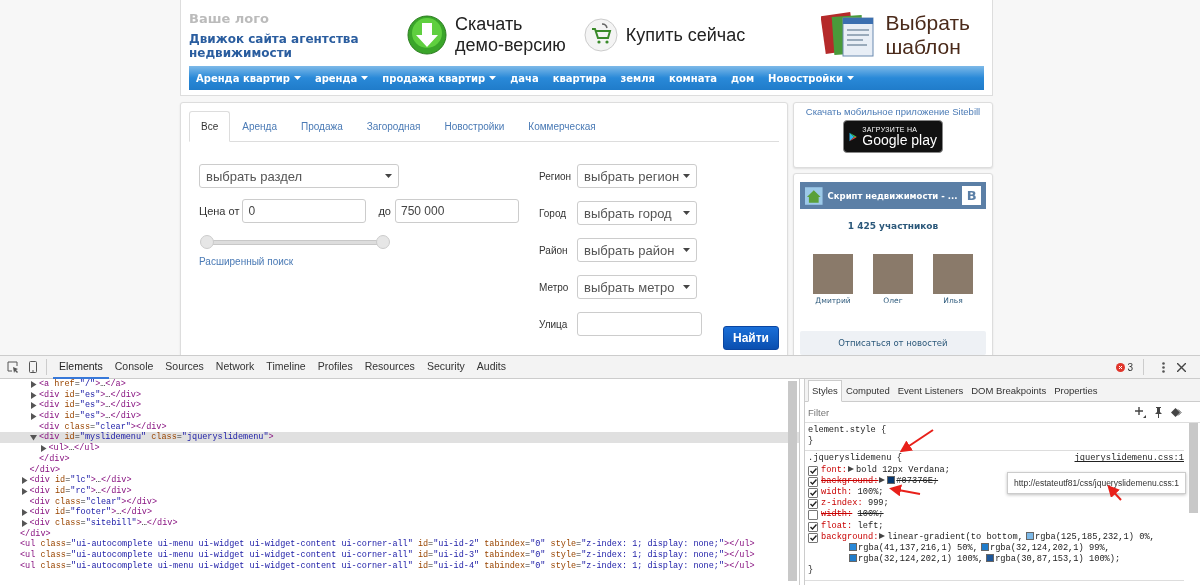 Image resolution: width=1200 pixels, height=585 pixels. Describe the element at coordinates (399, 384) in the screenshot. I see `dom-node: <a href="/">…</a>` at that location.